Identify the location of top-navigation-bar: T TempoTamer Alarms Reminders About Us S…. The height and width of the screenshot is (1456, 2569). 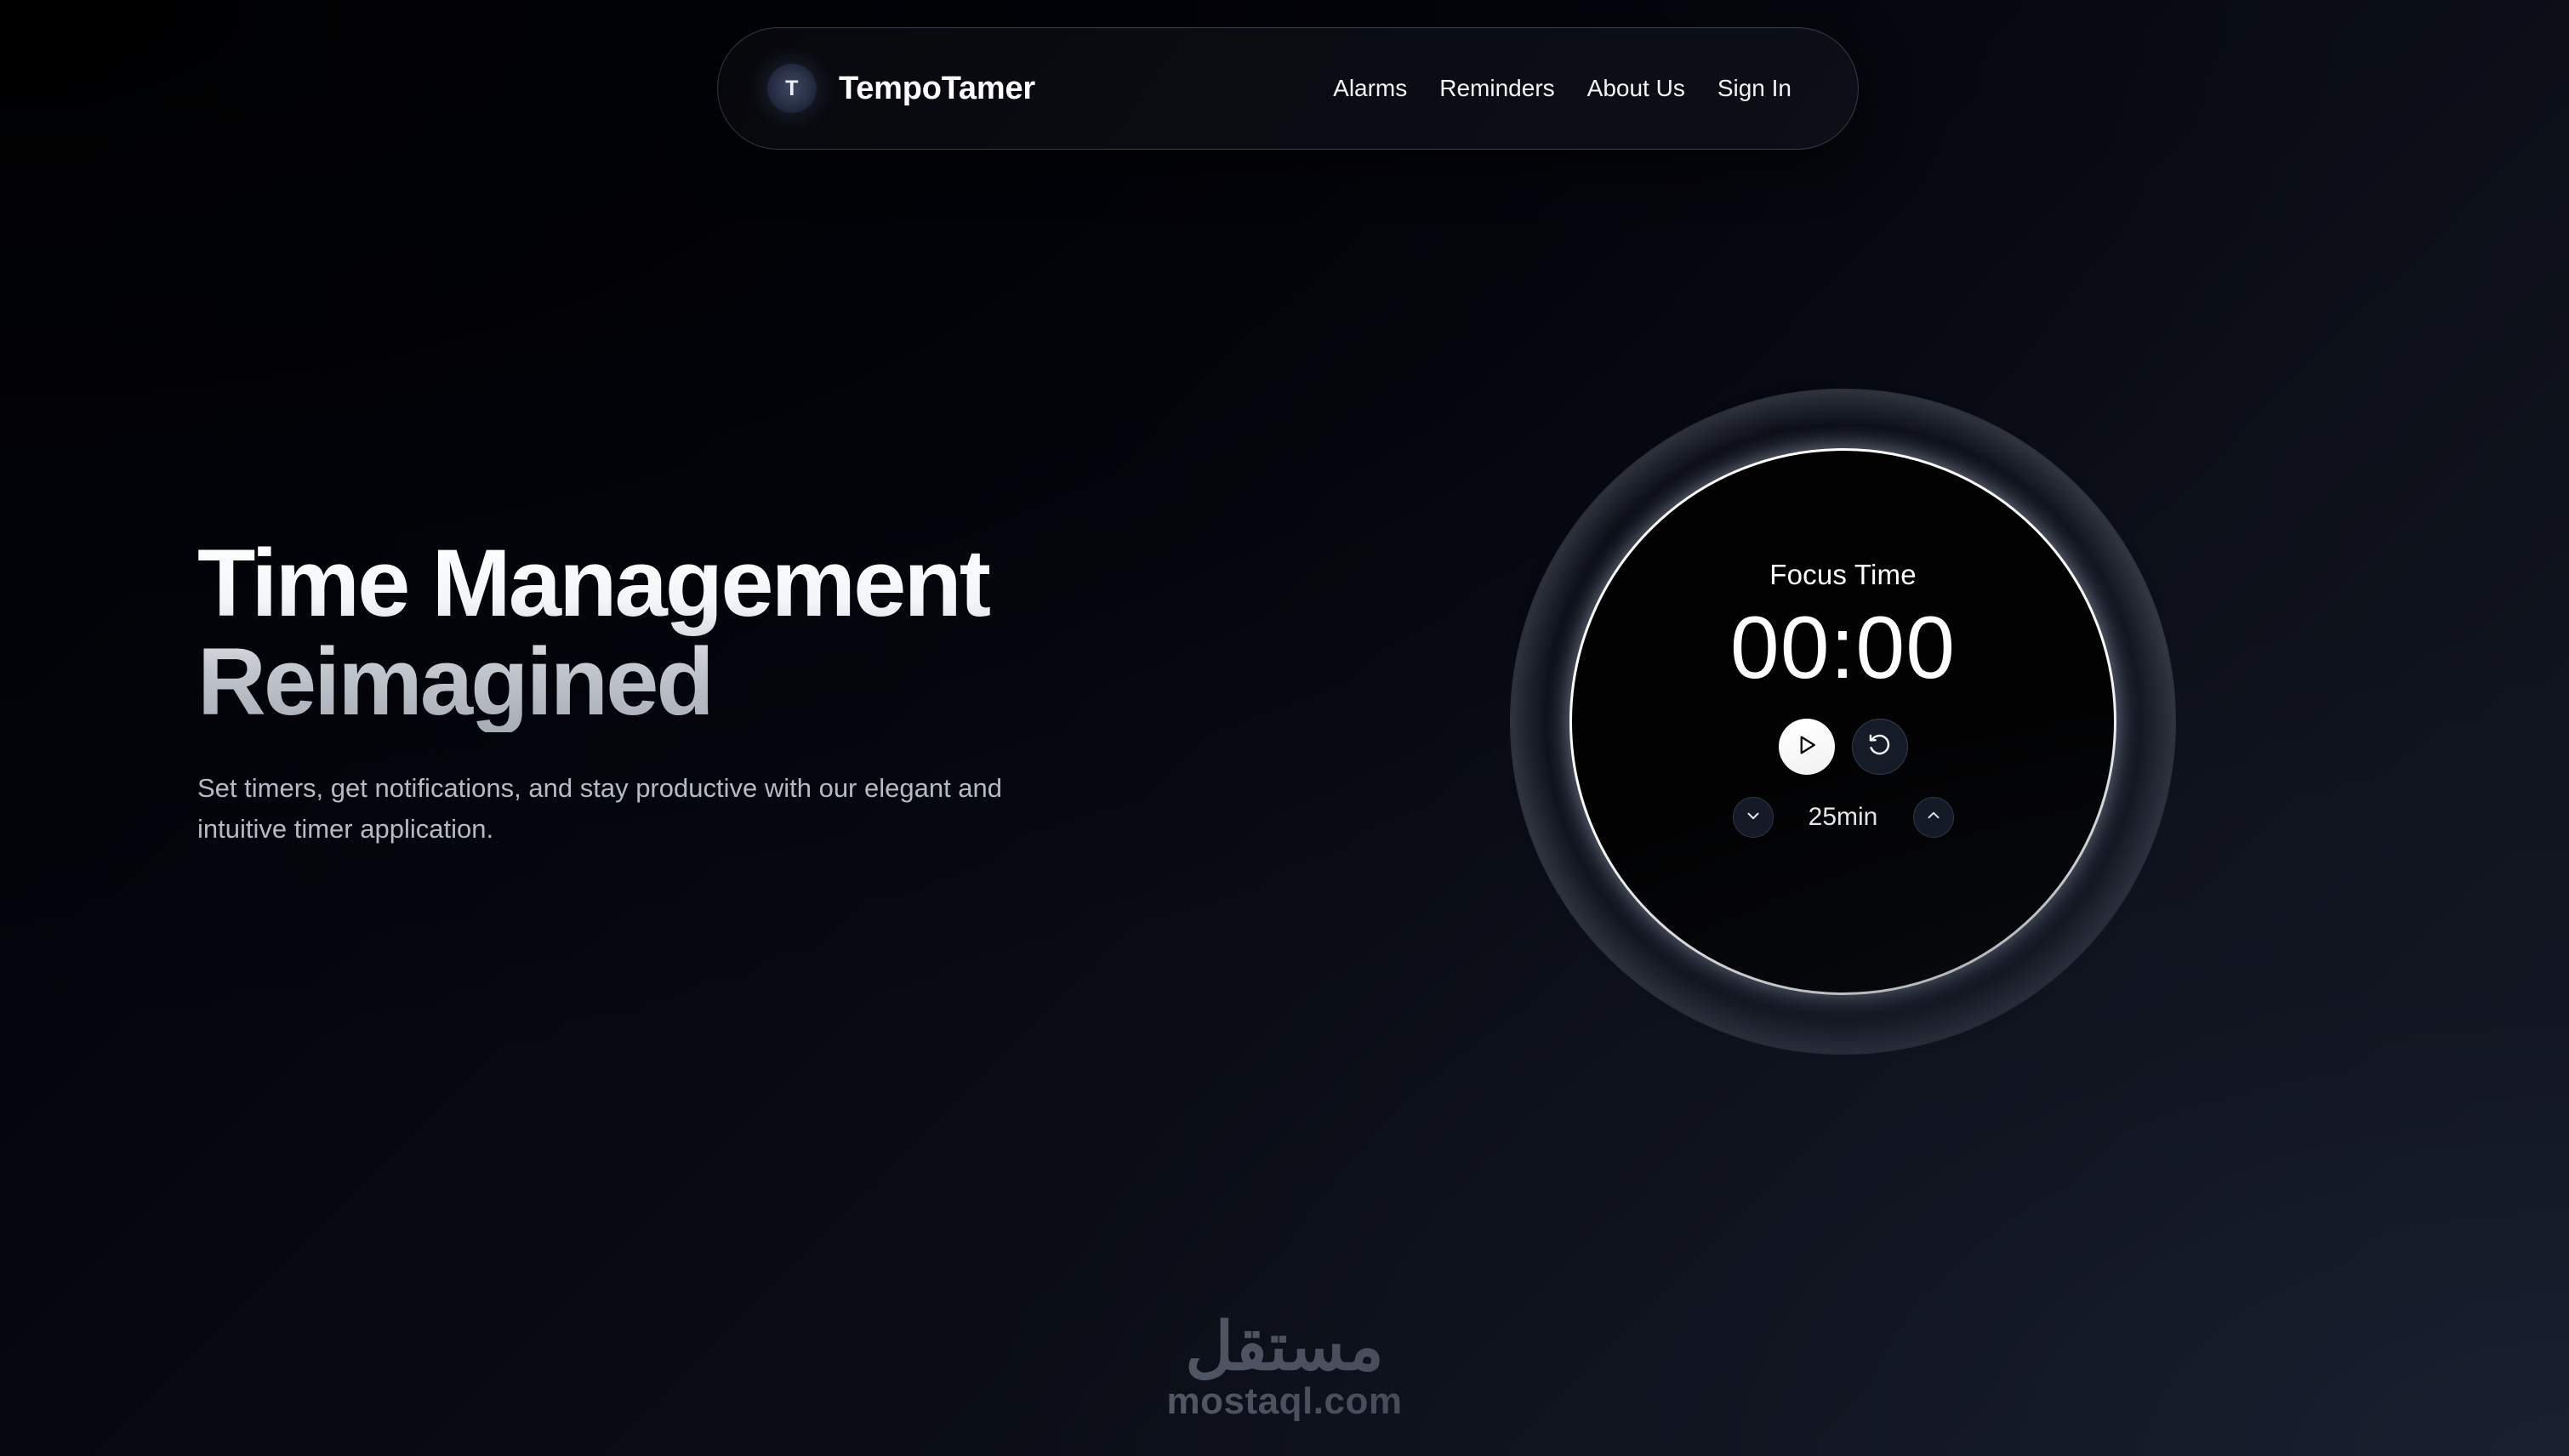
(1288, 88).